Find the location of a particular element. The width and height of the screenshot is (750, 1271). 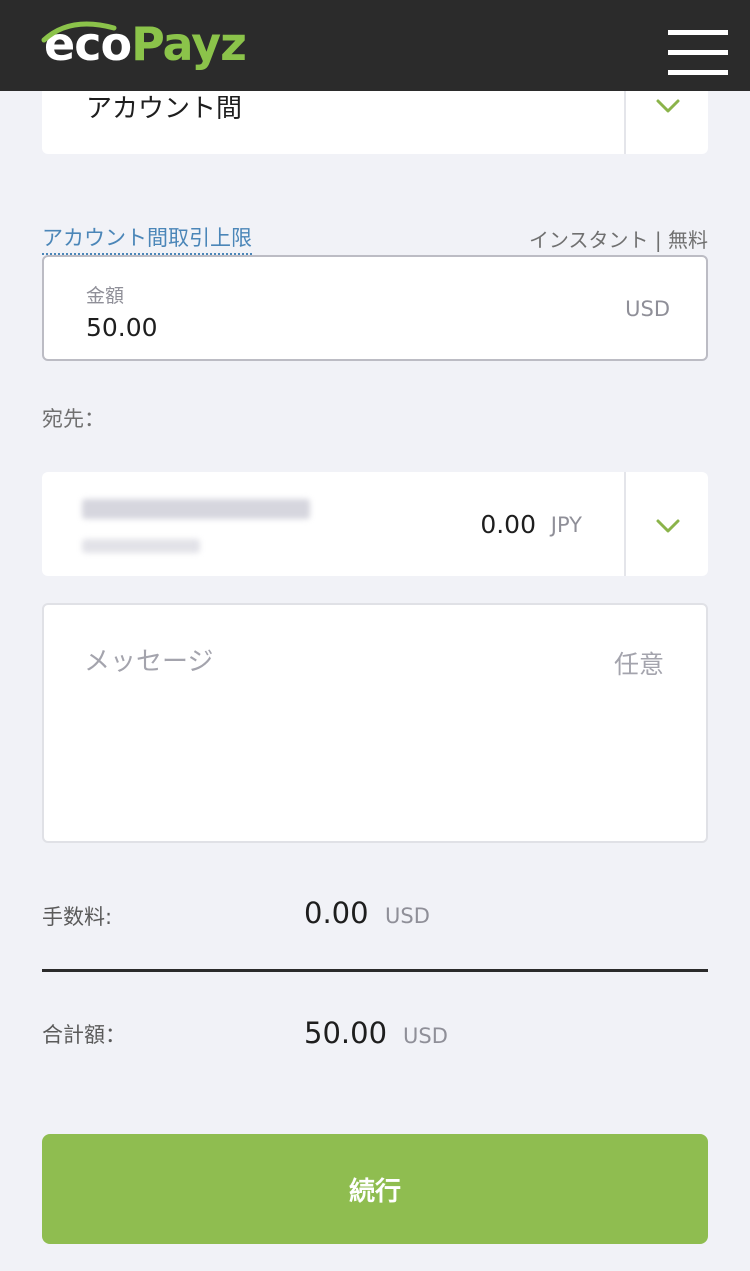

amount-label: 金額 is located at coordinates (105, 296).